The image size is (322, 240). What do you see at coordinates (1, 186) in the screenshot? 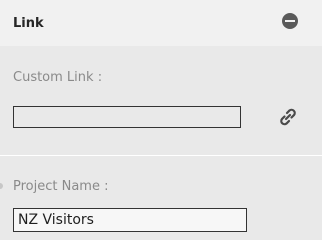
I see `resize-handle` at bounding box center [1, 186].